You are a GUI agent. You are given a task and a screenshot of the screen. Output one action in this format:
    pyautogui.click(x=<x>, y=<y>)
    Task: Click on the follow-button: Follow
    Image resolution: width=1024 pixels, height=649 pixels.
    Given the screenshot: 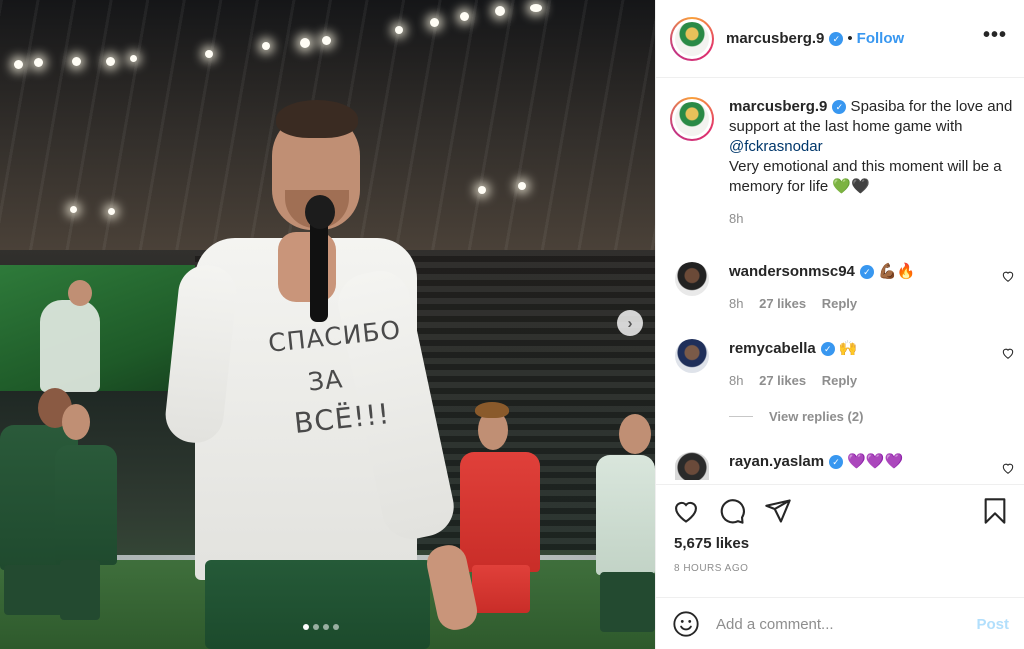 What is the action you would take?
    pyautogui.click(x=881, y=38)
    